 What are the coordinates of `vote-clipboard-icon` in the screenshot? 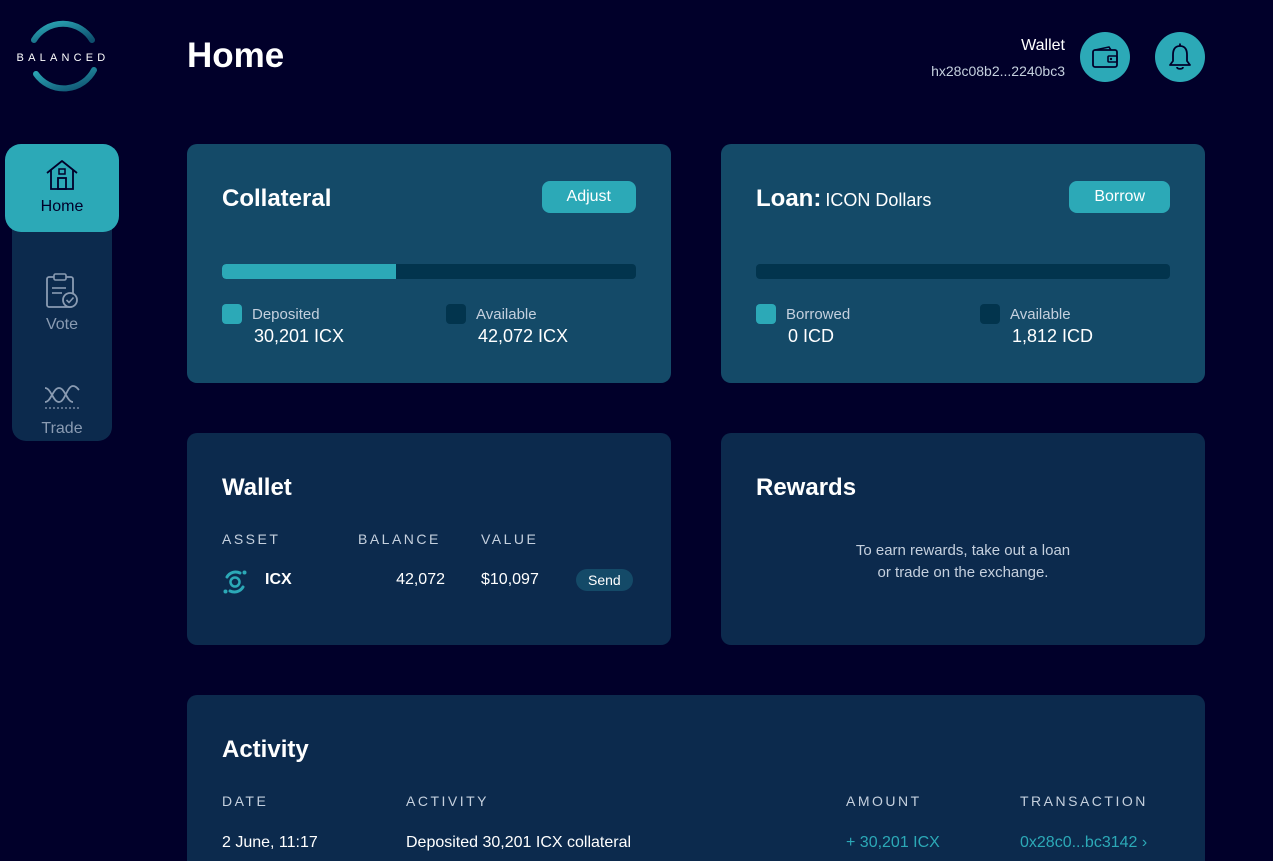 It's located at (62, 290).